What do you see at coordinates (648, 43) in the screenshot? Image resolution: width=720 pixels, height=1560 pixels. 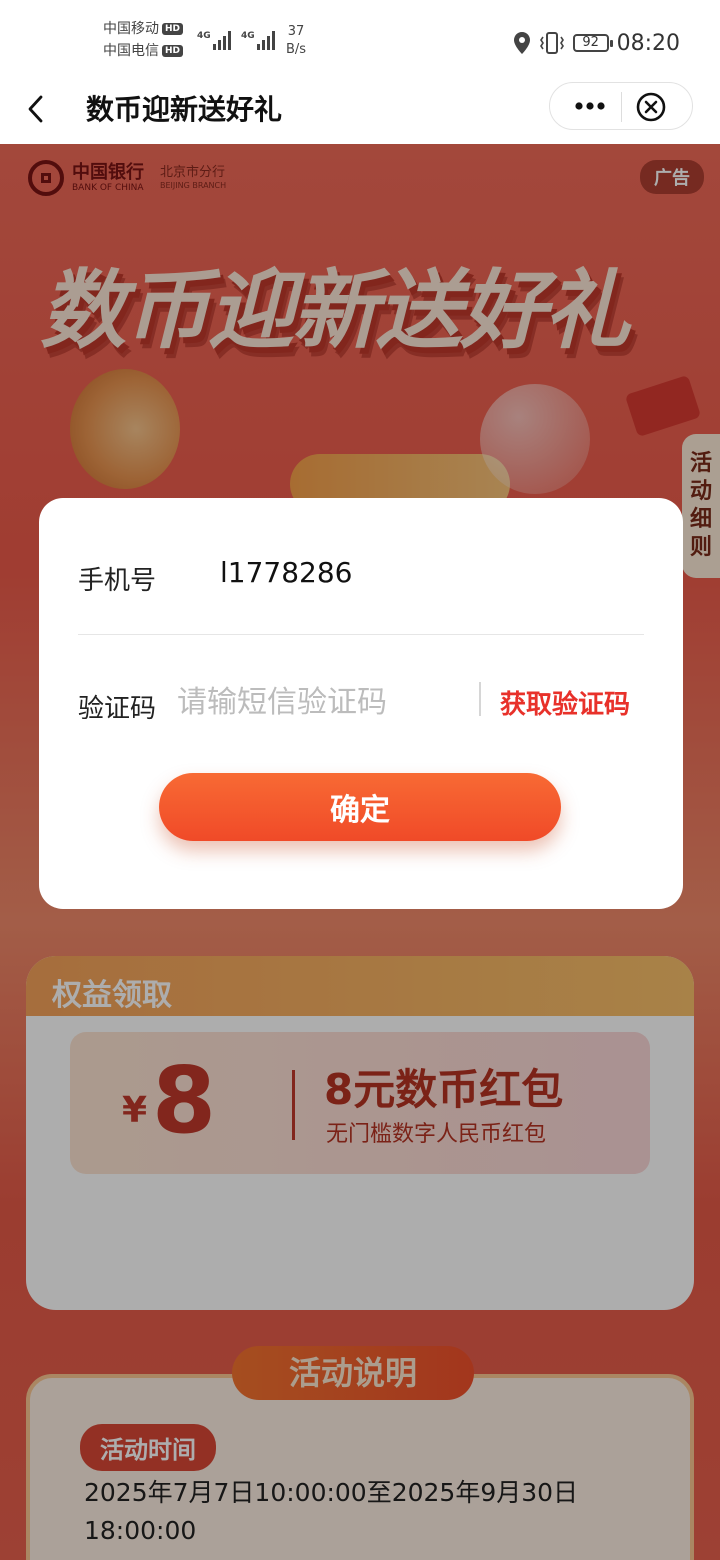 I see `clock: 08:20` at bounding box center [648, 43].